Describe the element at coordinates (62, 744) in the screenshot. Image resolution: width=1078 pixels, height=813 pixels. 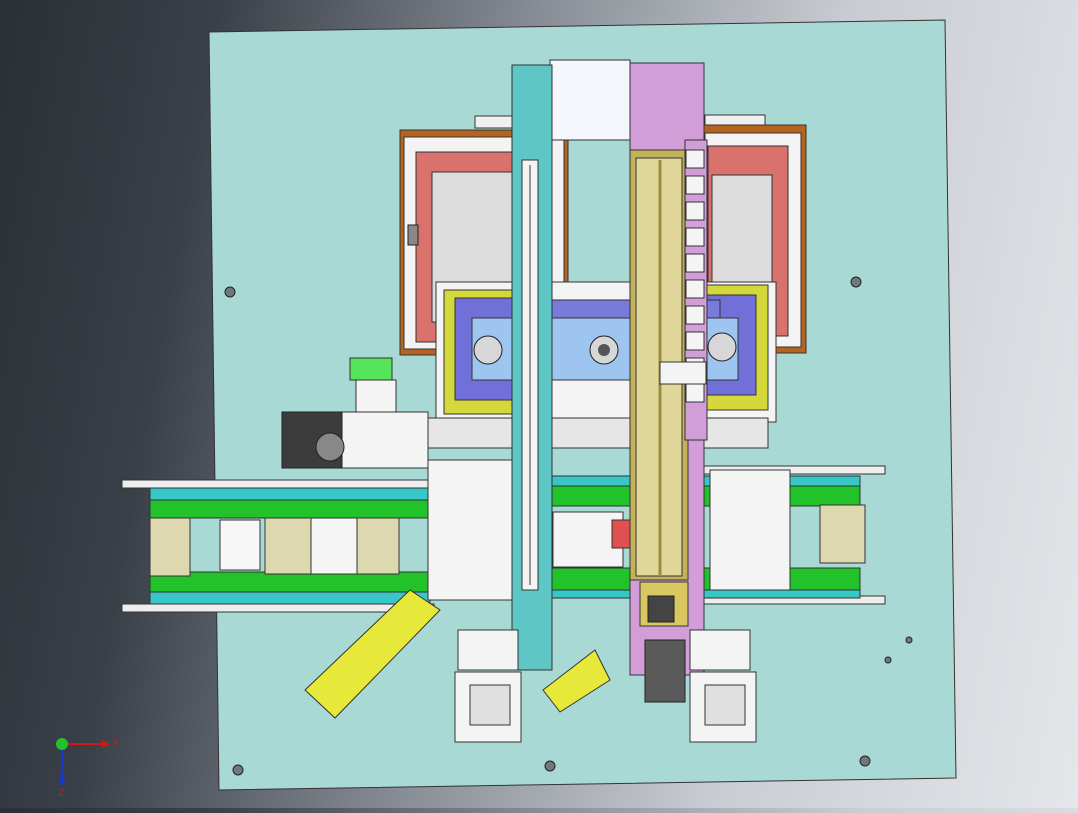
I see `y-axis-dot` at that location.